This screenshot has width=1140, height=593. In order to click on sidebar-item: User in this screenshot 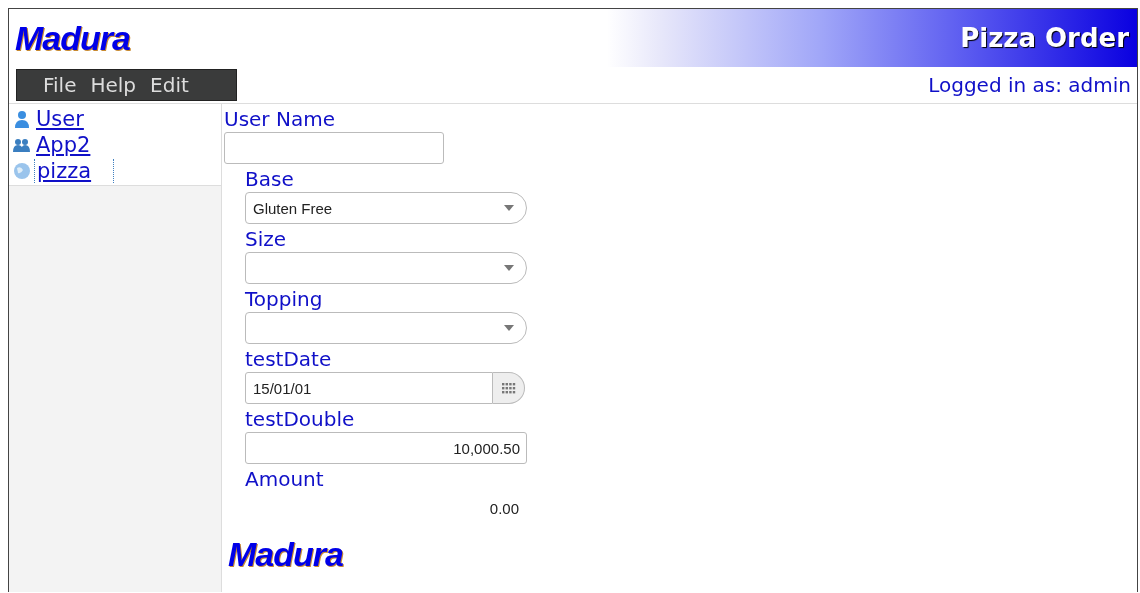, I will do `click(117, 119)`.